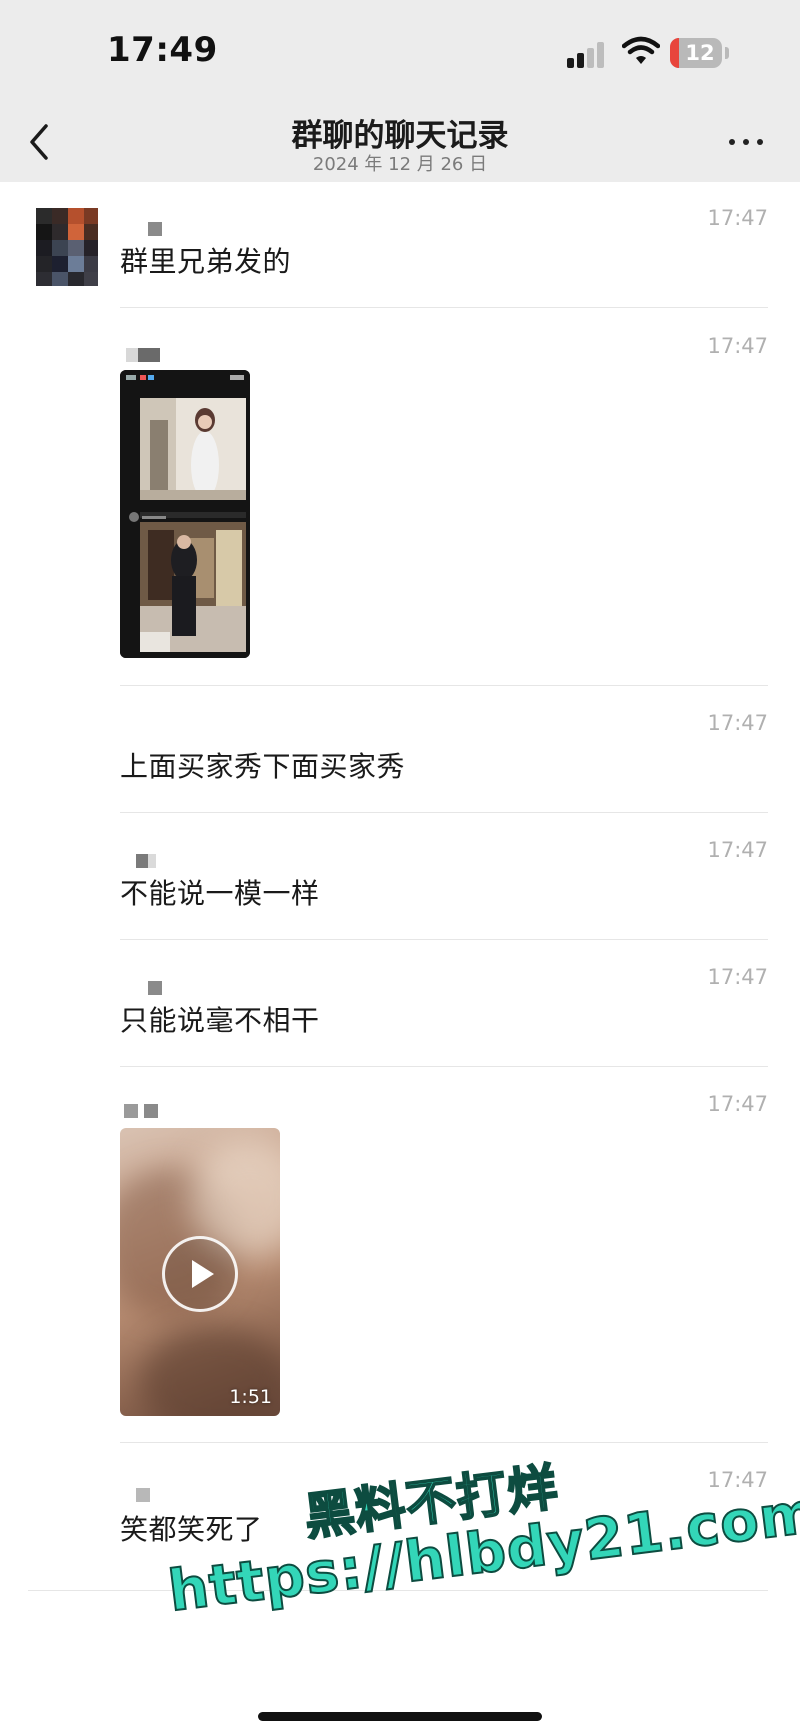 The height and width of the screenshot is (1735, 800). Describe the element at coordinates (206, 261) in the screenshot. I see `message-text: 群里兄弟发的` at that location.